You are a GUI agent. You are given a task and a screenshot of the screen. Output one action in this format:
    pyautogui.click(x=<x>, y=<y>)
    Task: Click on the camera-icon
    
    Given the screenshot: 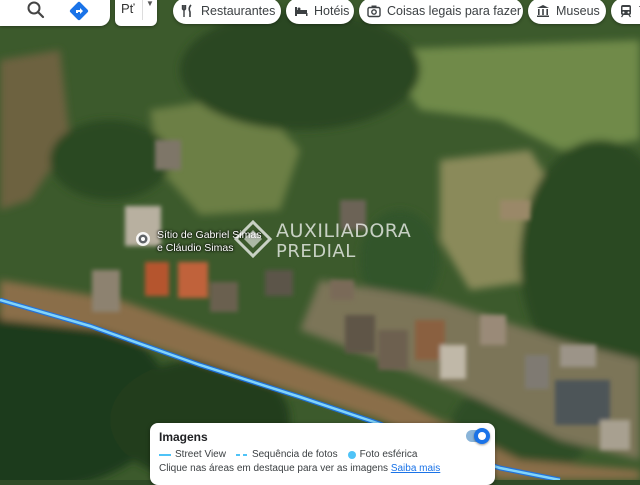 What is the action you would take?
    pyautogui.click(x=374, y=11)
    